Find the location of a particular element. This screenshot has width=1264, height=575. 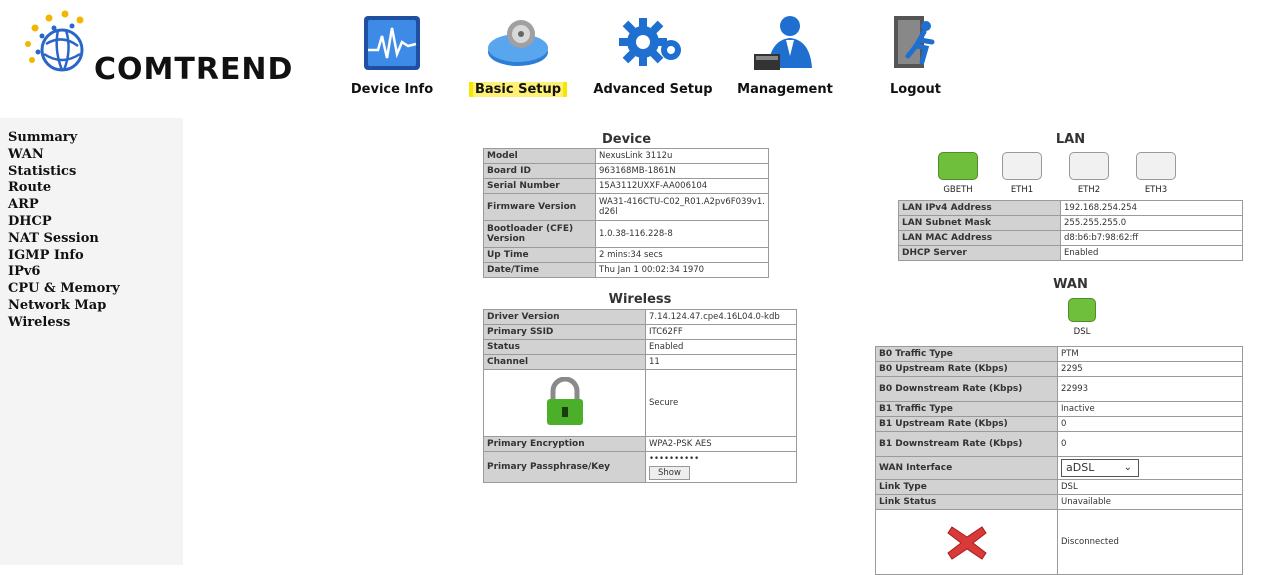

table-row: Channel 11 is located at coordinates (640, 362).